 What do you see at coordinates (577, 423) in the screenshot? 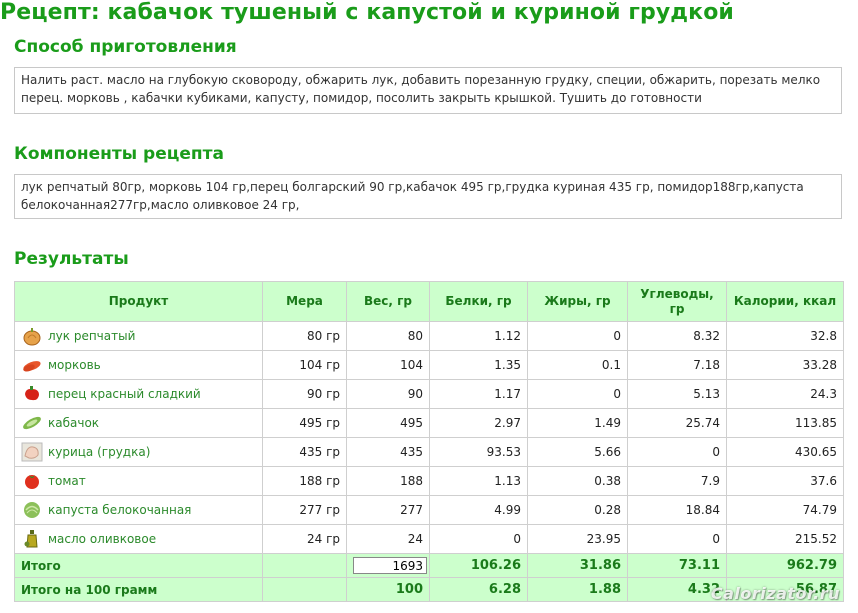
I see `fat-cell: 1.49` at bounding box center [577, 423].